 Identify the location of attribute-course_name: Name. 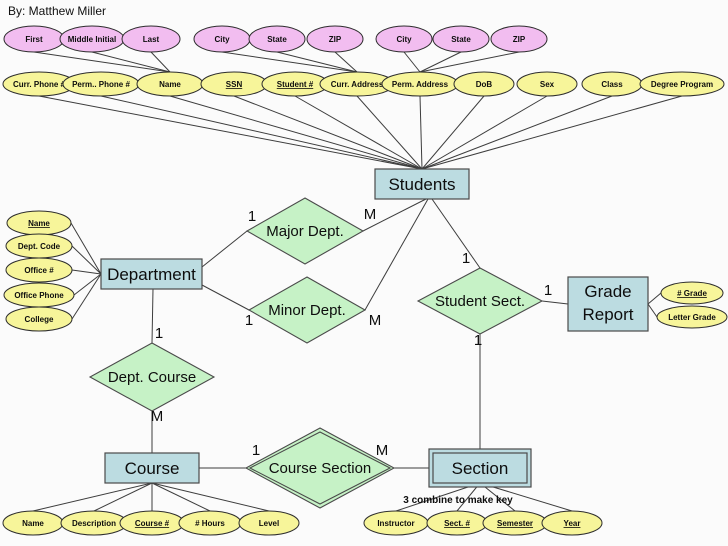
(33, 523).